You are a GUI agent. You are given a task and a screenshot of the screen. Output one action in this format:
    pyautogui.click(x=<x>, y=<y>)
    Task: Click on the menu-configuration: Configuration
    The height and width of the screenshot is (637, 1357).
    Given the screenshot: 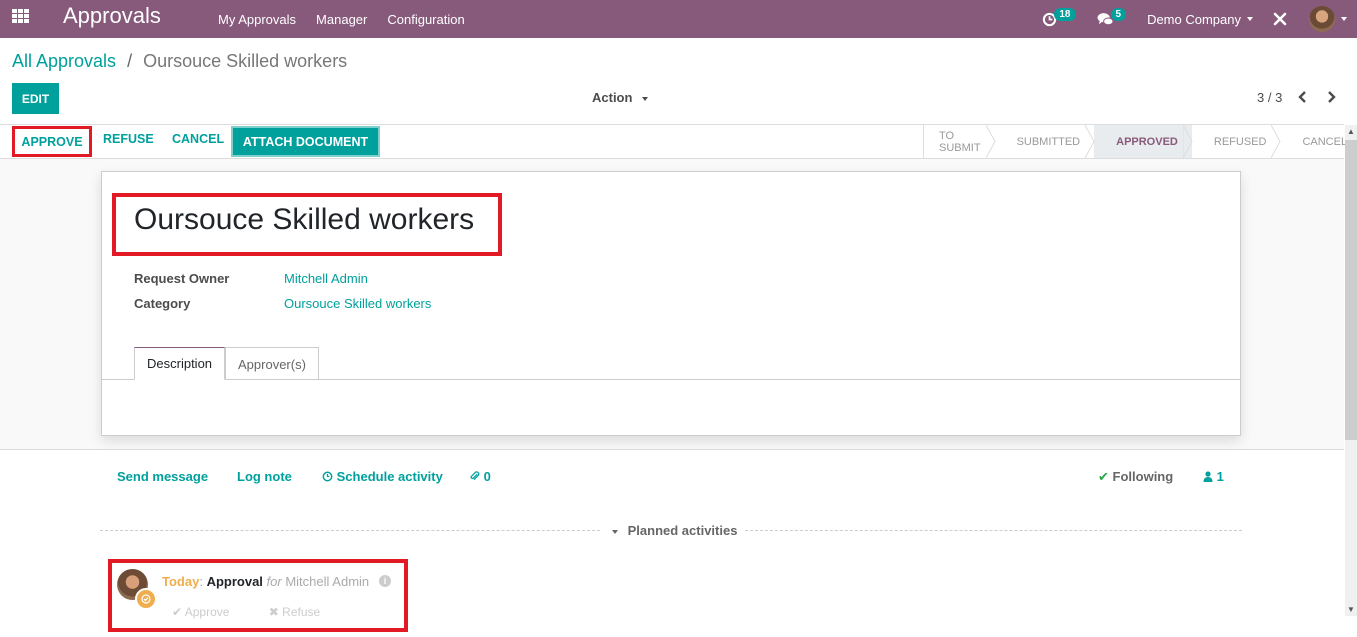 What is the action you would take?
    pyautogui.click(x=425, y=19)
    